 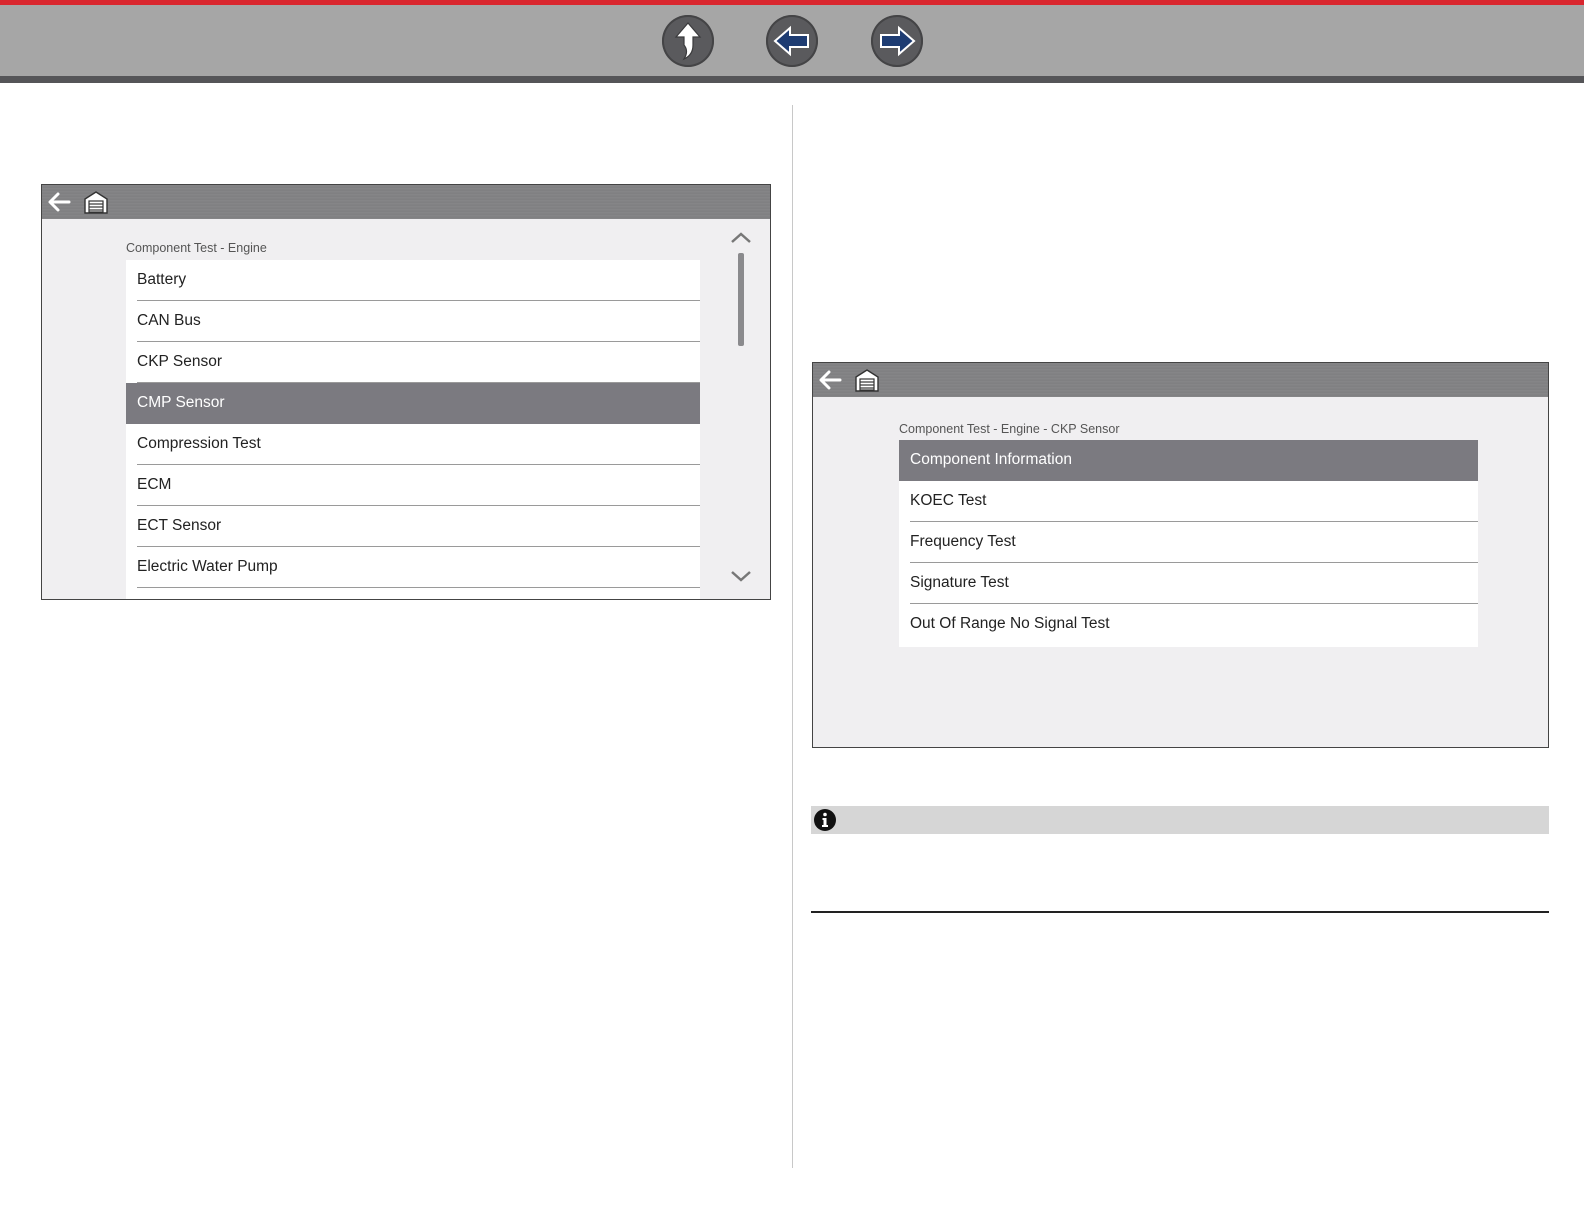 I want to click on list-item-component-information: Component Information, so click(x=1188, y=460).